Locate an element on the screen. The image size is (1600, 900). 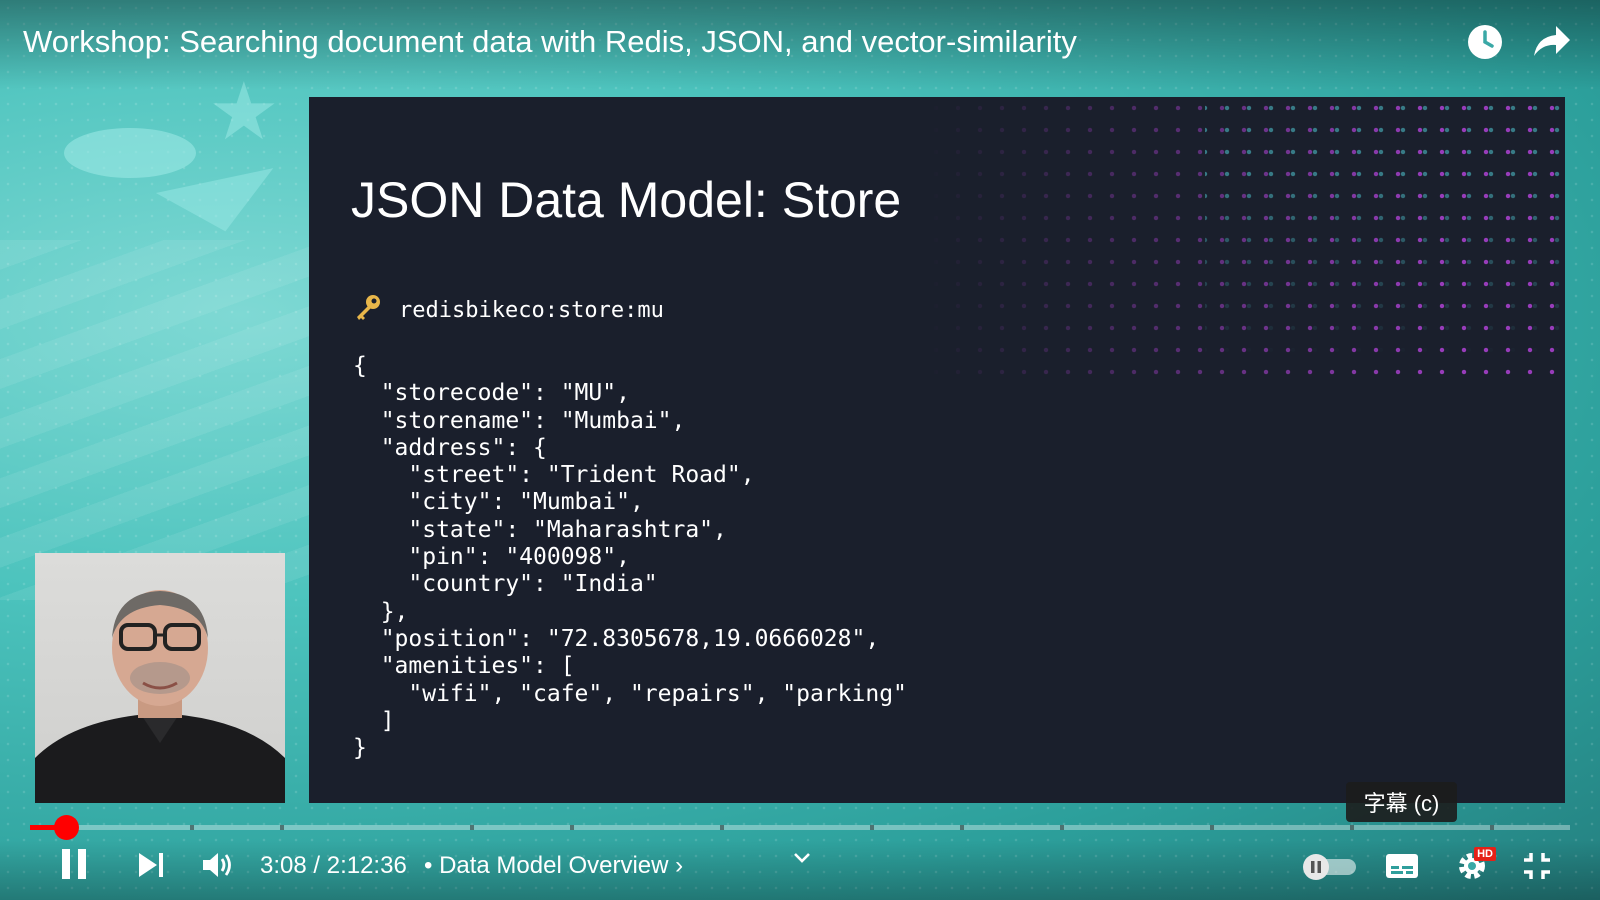
subtitles-icon is located at coordinates (1402, 868).